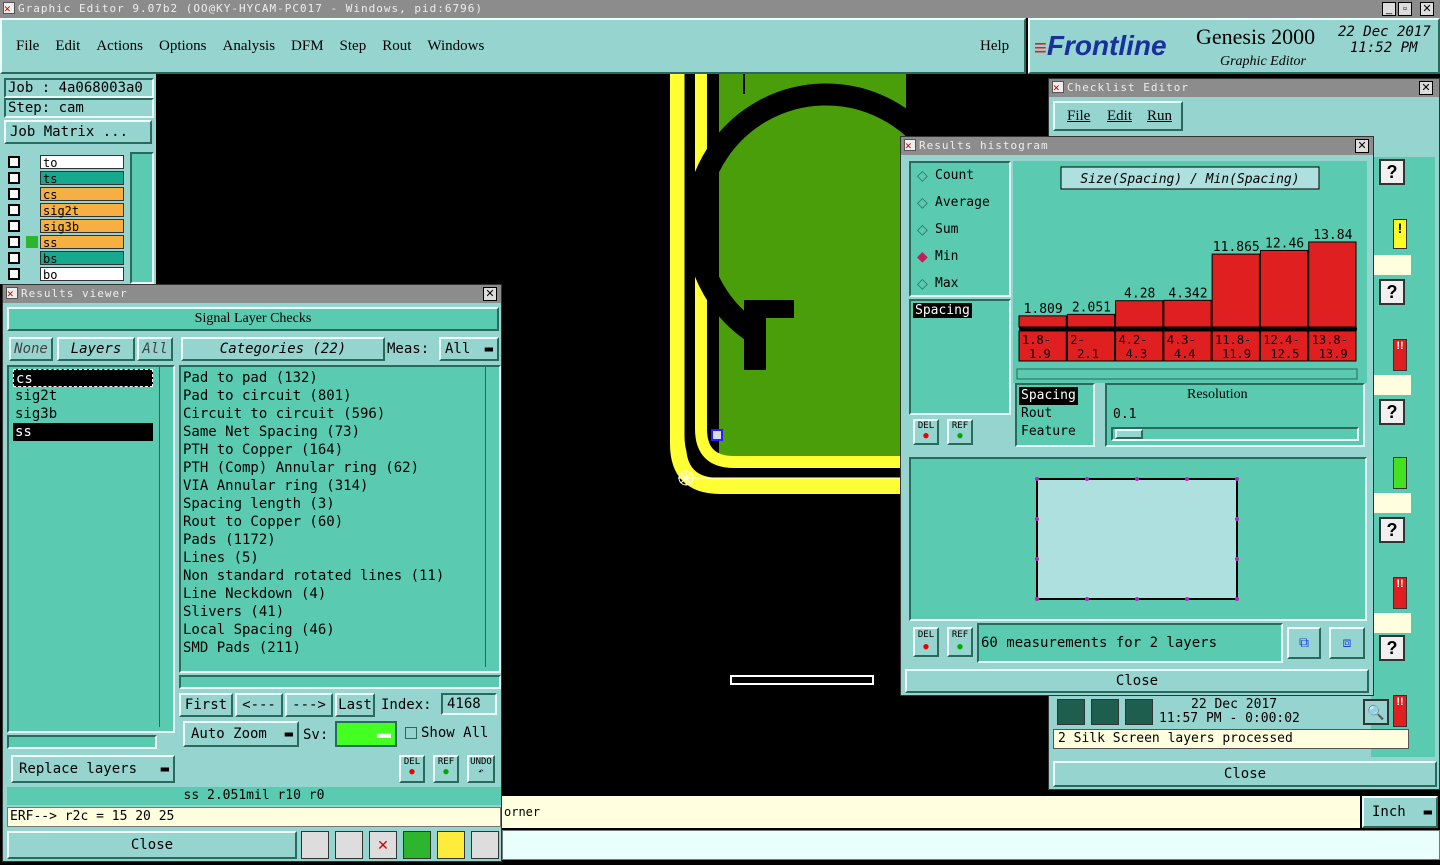  I want to click on undo-button: UNDO ↶, so click(481, 769).